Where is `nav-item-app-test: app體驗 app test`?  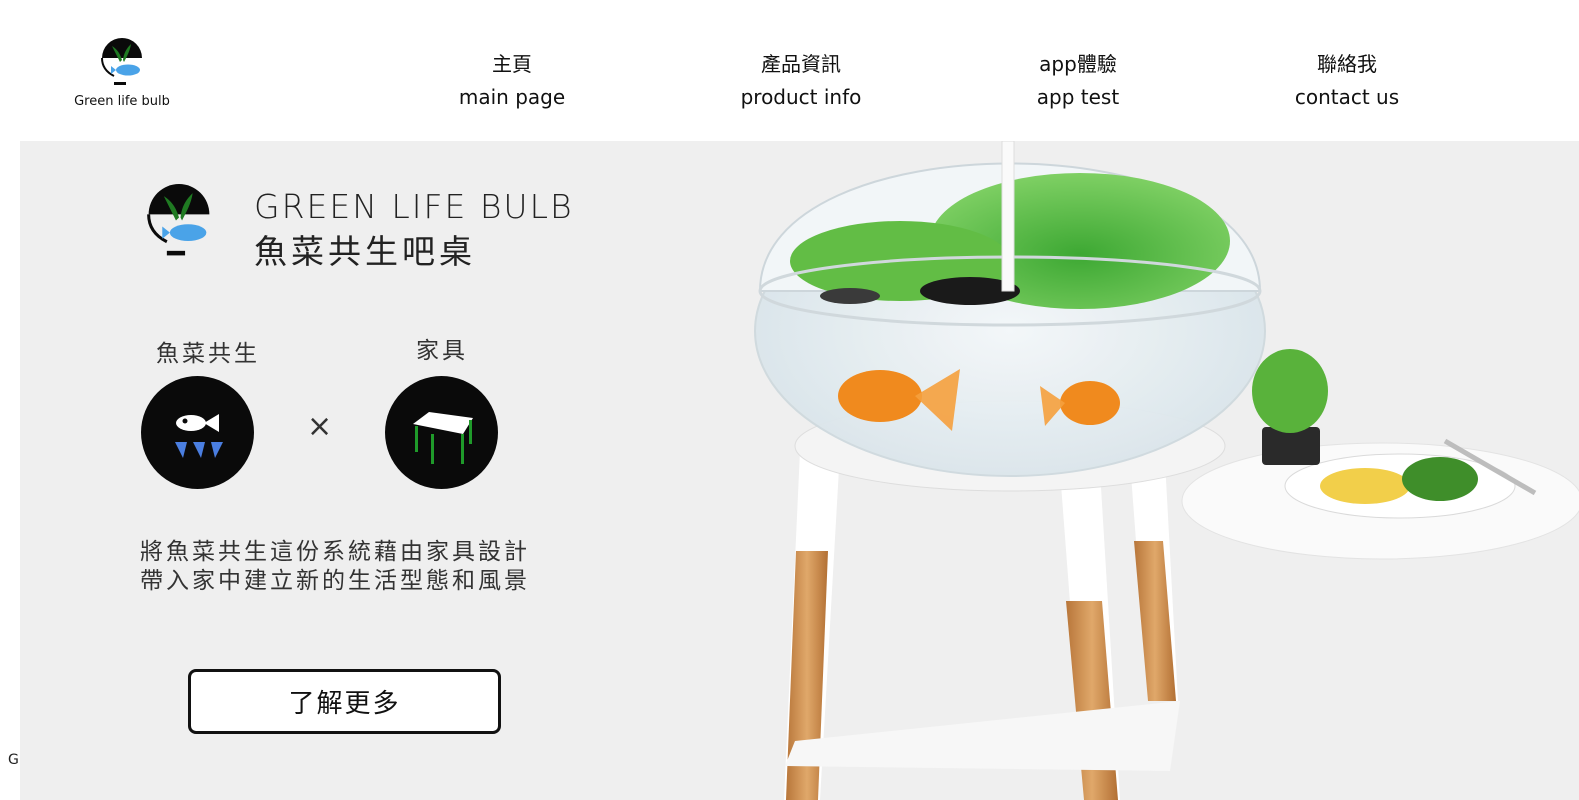 nav-item-app-test: app體驗 app test is located at coordinates (1078, 81).